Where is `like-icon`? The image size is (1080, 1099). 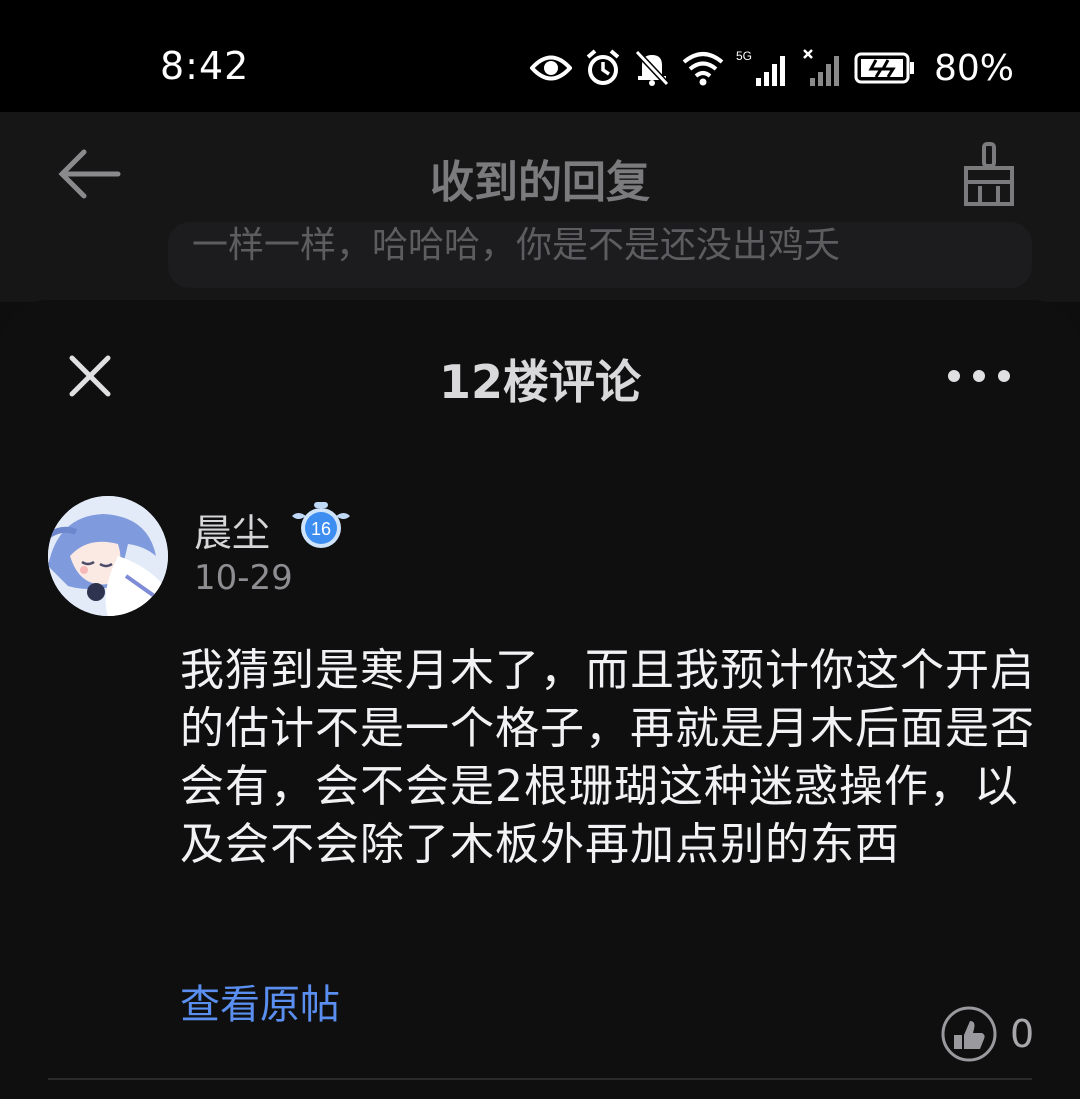
like-icon is located at coordinates (969, 1034).